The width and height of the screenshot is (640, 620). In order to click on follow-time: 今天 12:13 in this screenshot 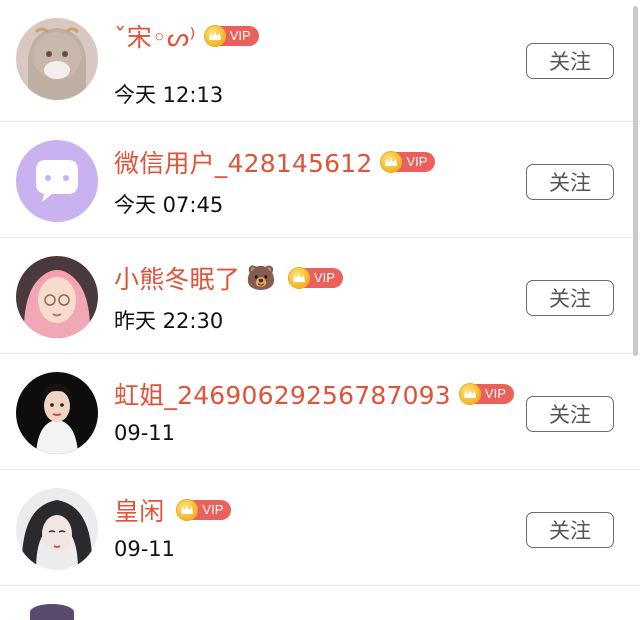, I will do `click(169, 95)`.